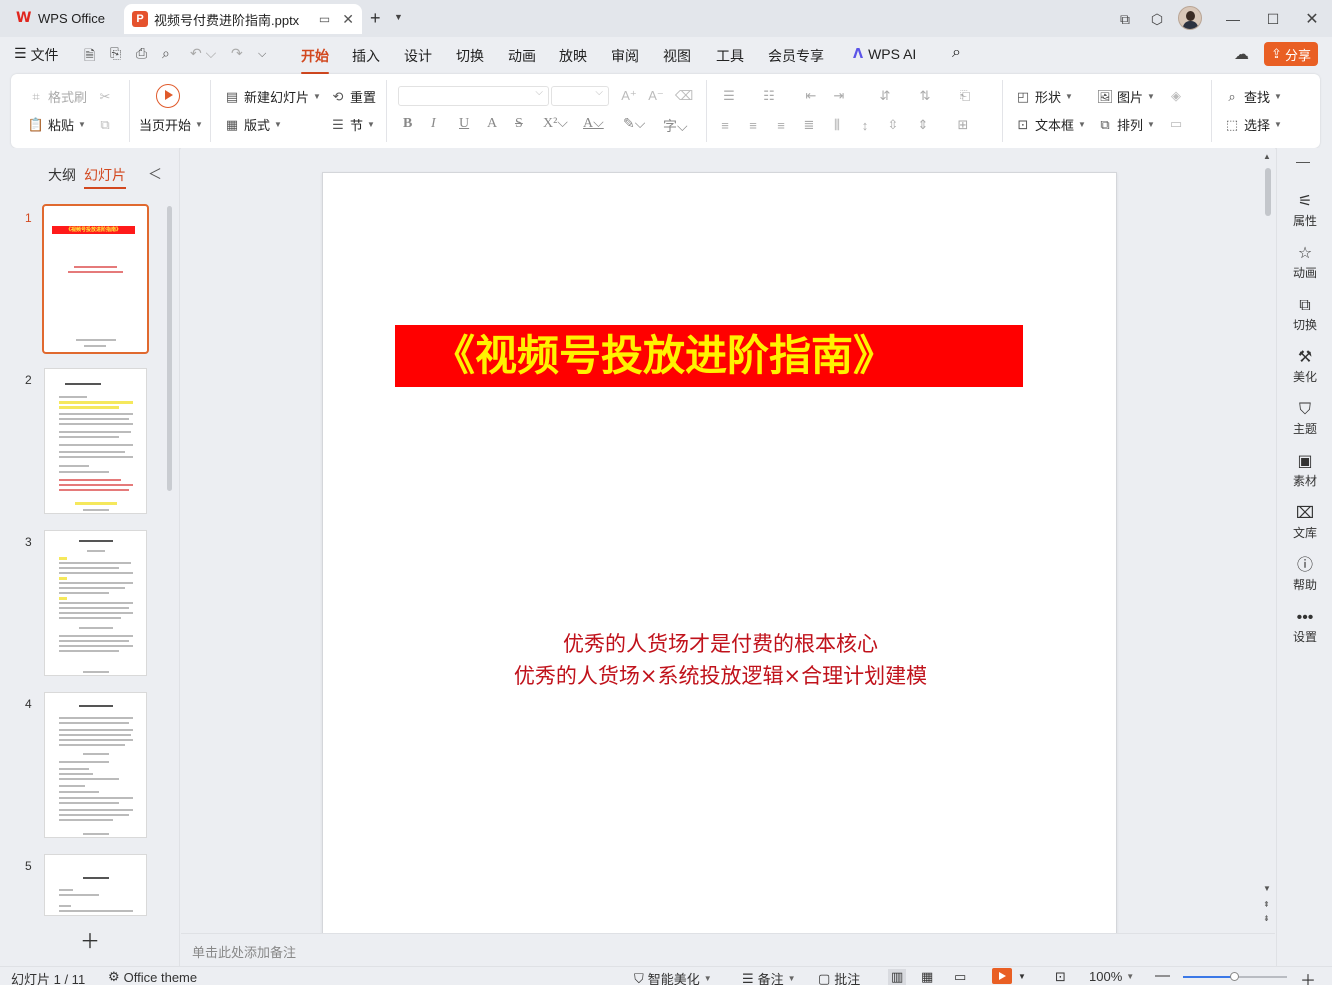  Describe the element at coordinates (366, 56) in the screenshot. I see `tab-insert: 插入` at that location.